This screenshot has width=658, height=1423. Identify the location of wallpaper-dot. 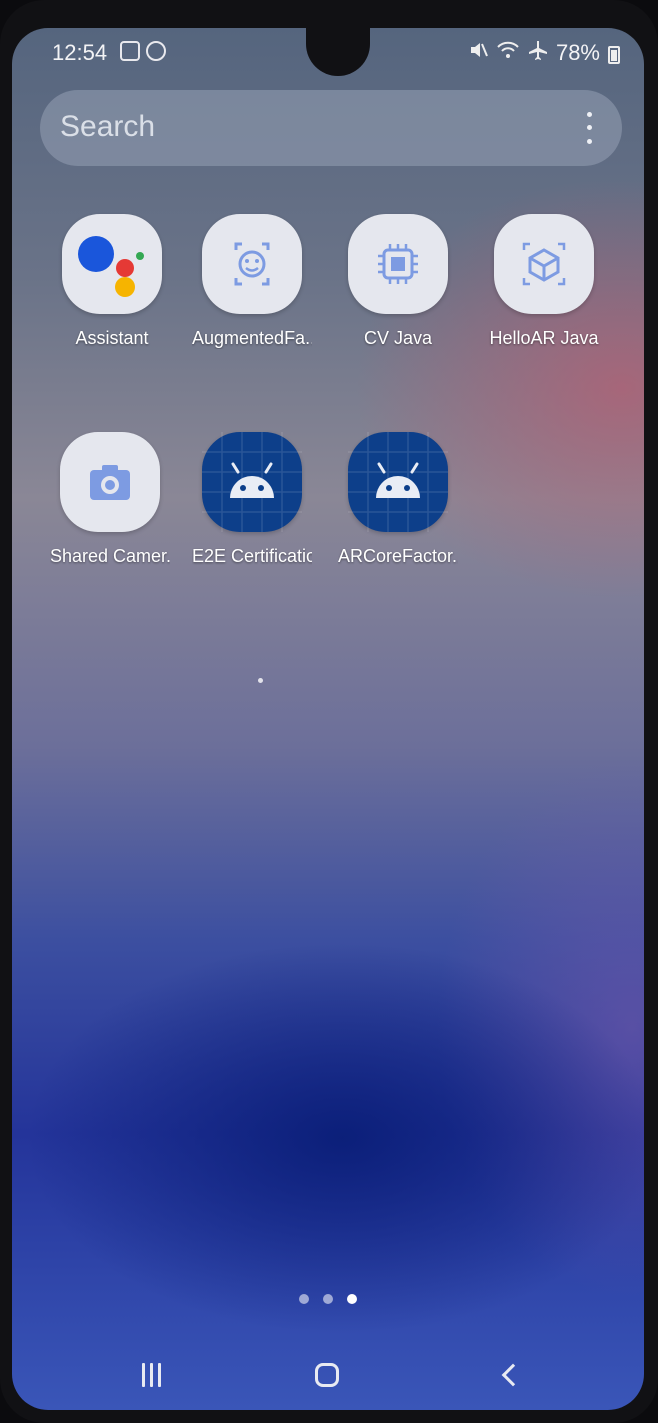
(260, 680).